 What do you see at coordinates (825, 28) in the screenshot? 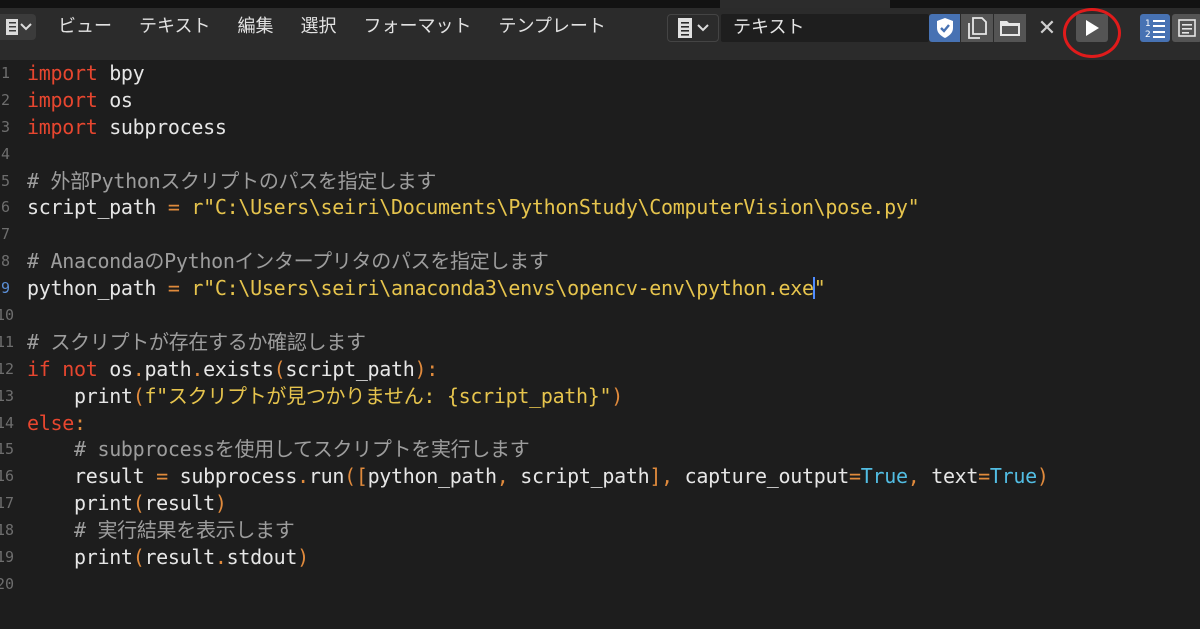
I see `text-block-name-field: テキスト` at bounding box center [825, 28].